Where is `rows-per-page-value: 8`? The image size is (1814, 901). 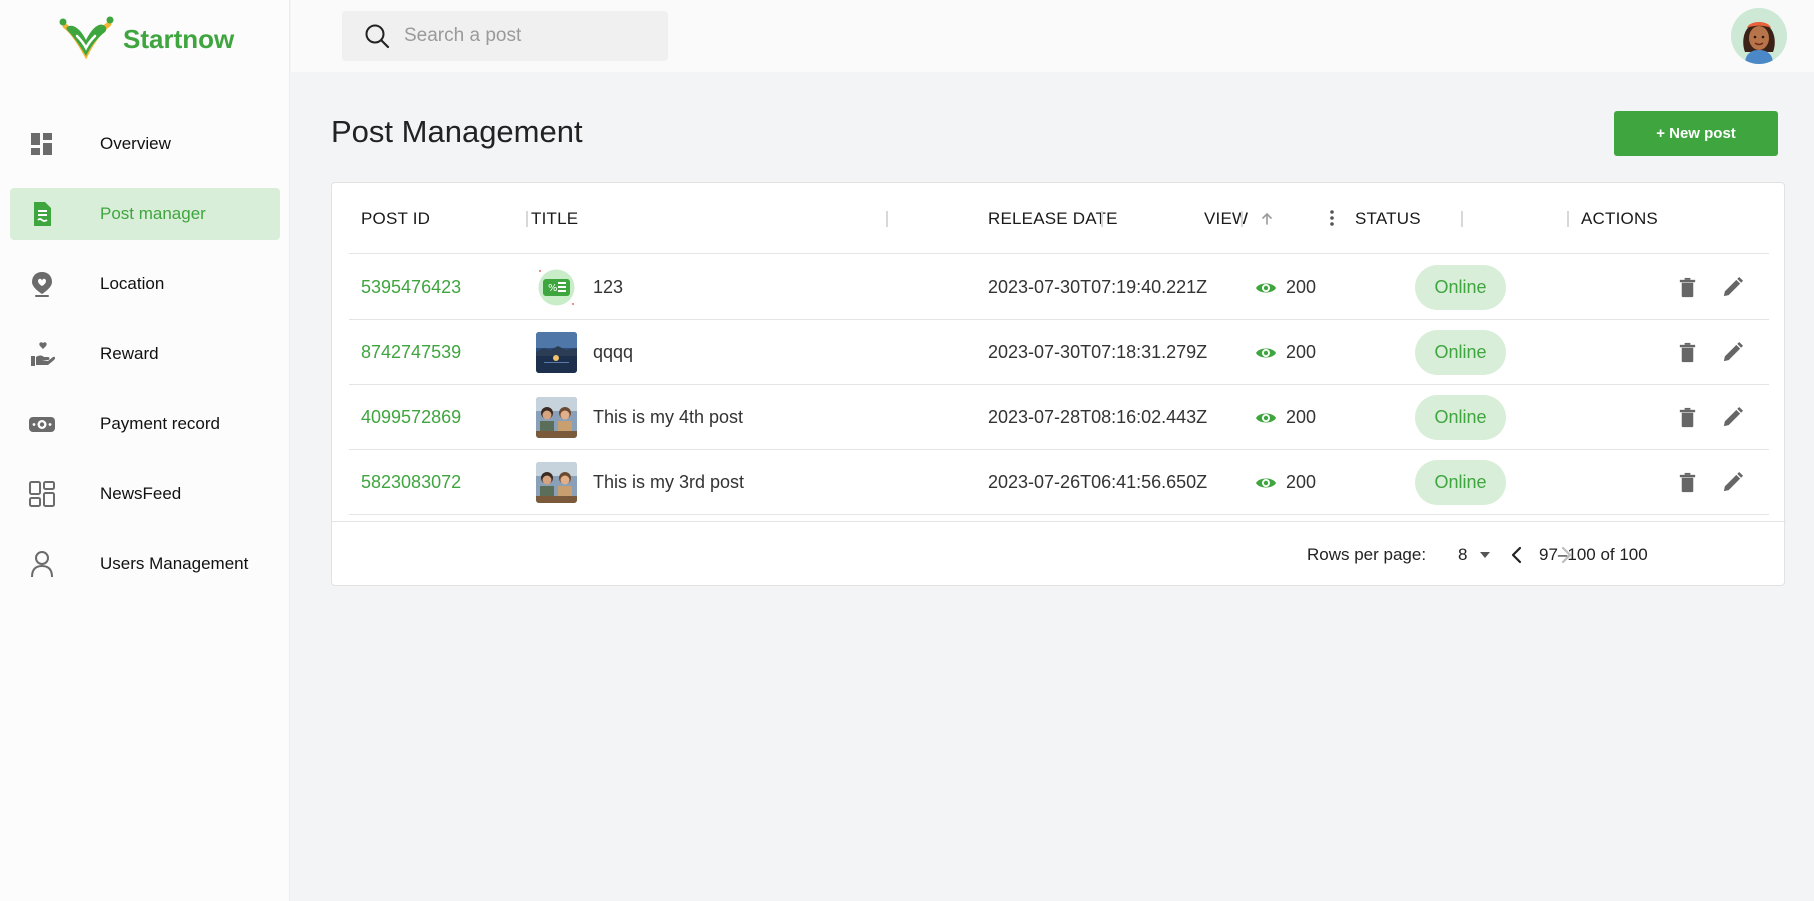
rows-per-page-value: 8 is located at coordinates (1463, 554).